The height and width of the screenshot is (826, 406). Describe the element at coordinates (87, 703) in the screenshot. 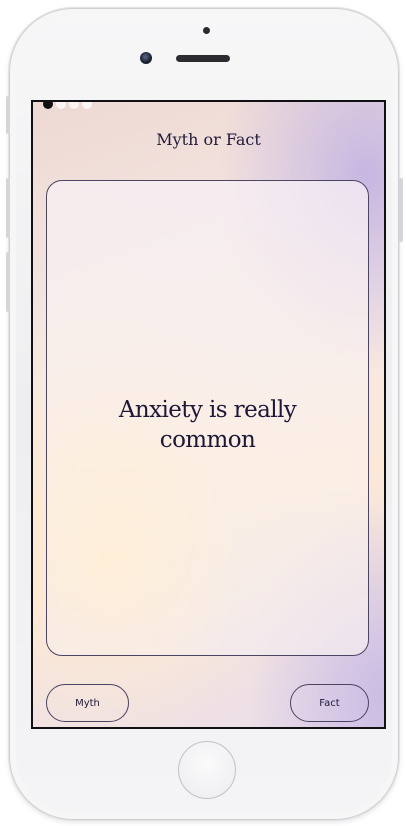

I see `myth-button: Myth` at that location.